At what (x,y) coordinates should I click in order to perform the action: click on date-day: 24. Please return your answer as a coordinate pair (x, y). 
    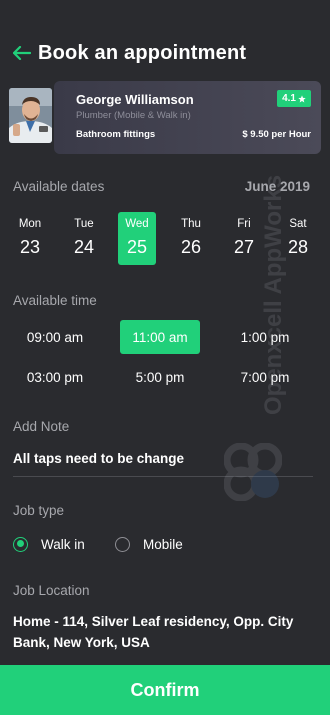
    Looking at the image, I should click on (84, 247).